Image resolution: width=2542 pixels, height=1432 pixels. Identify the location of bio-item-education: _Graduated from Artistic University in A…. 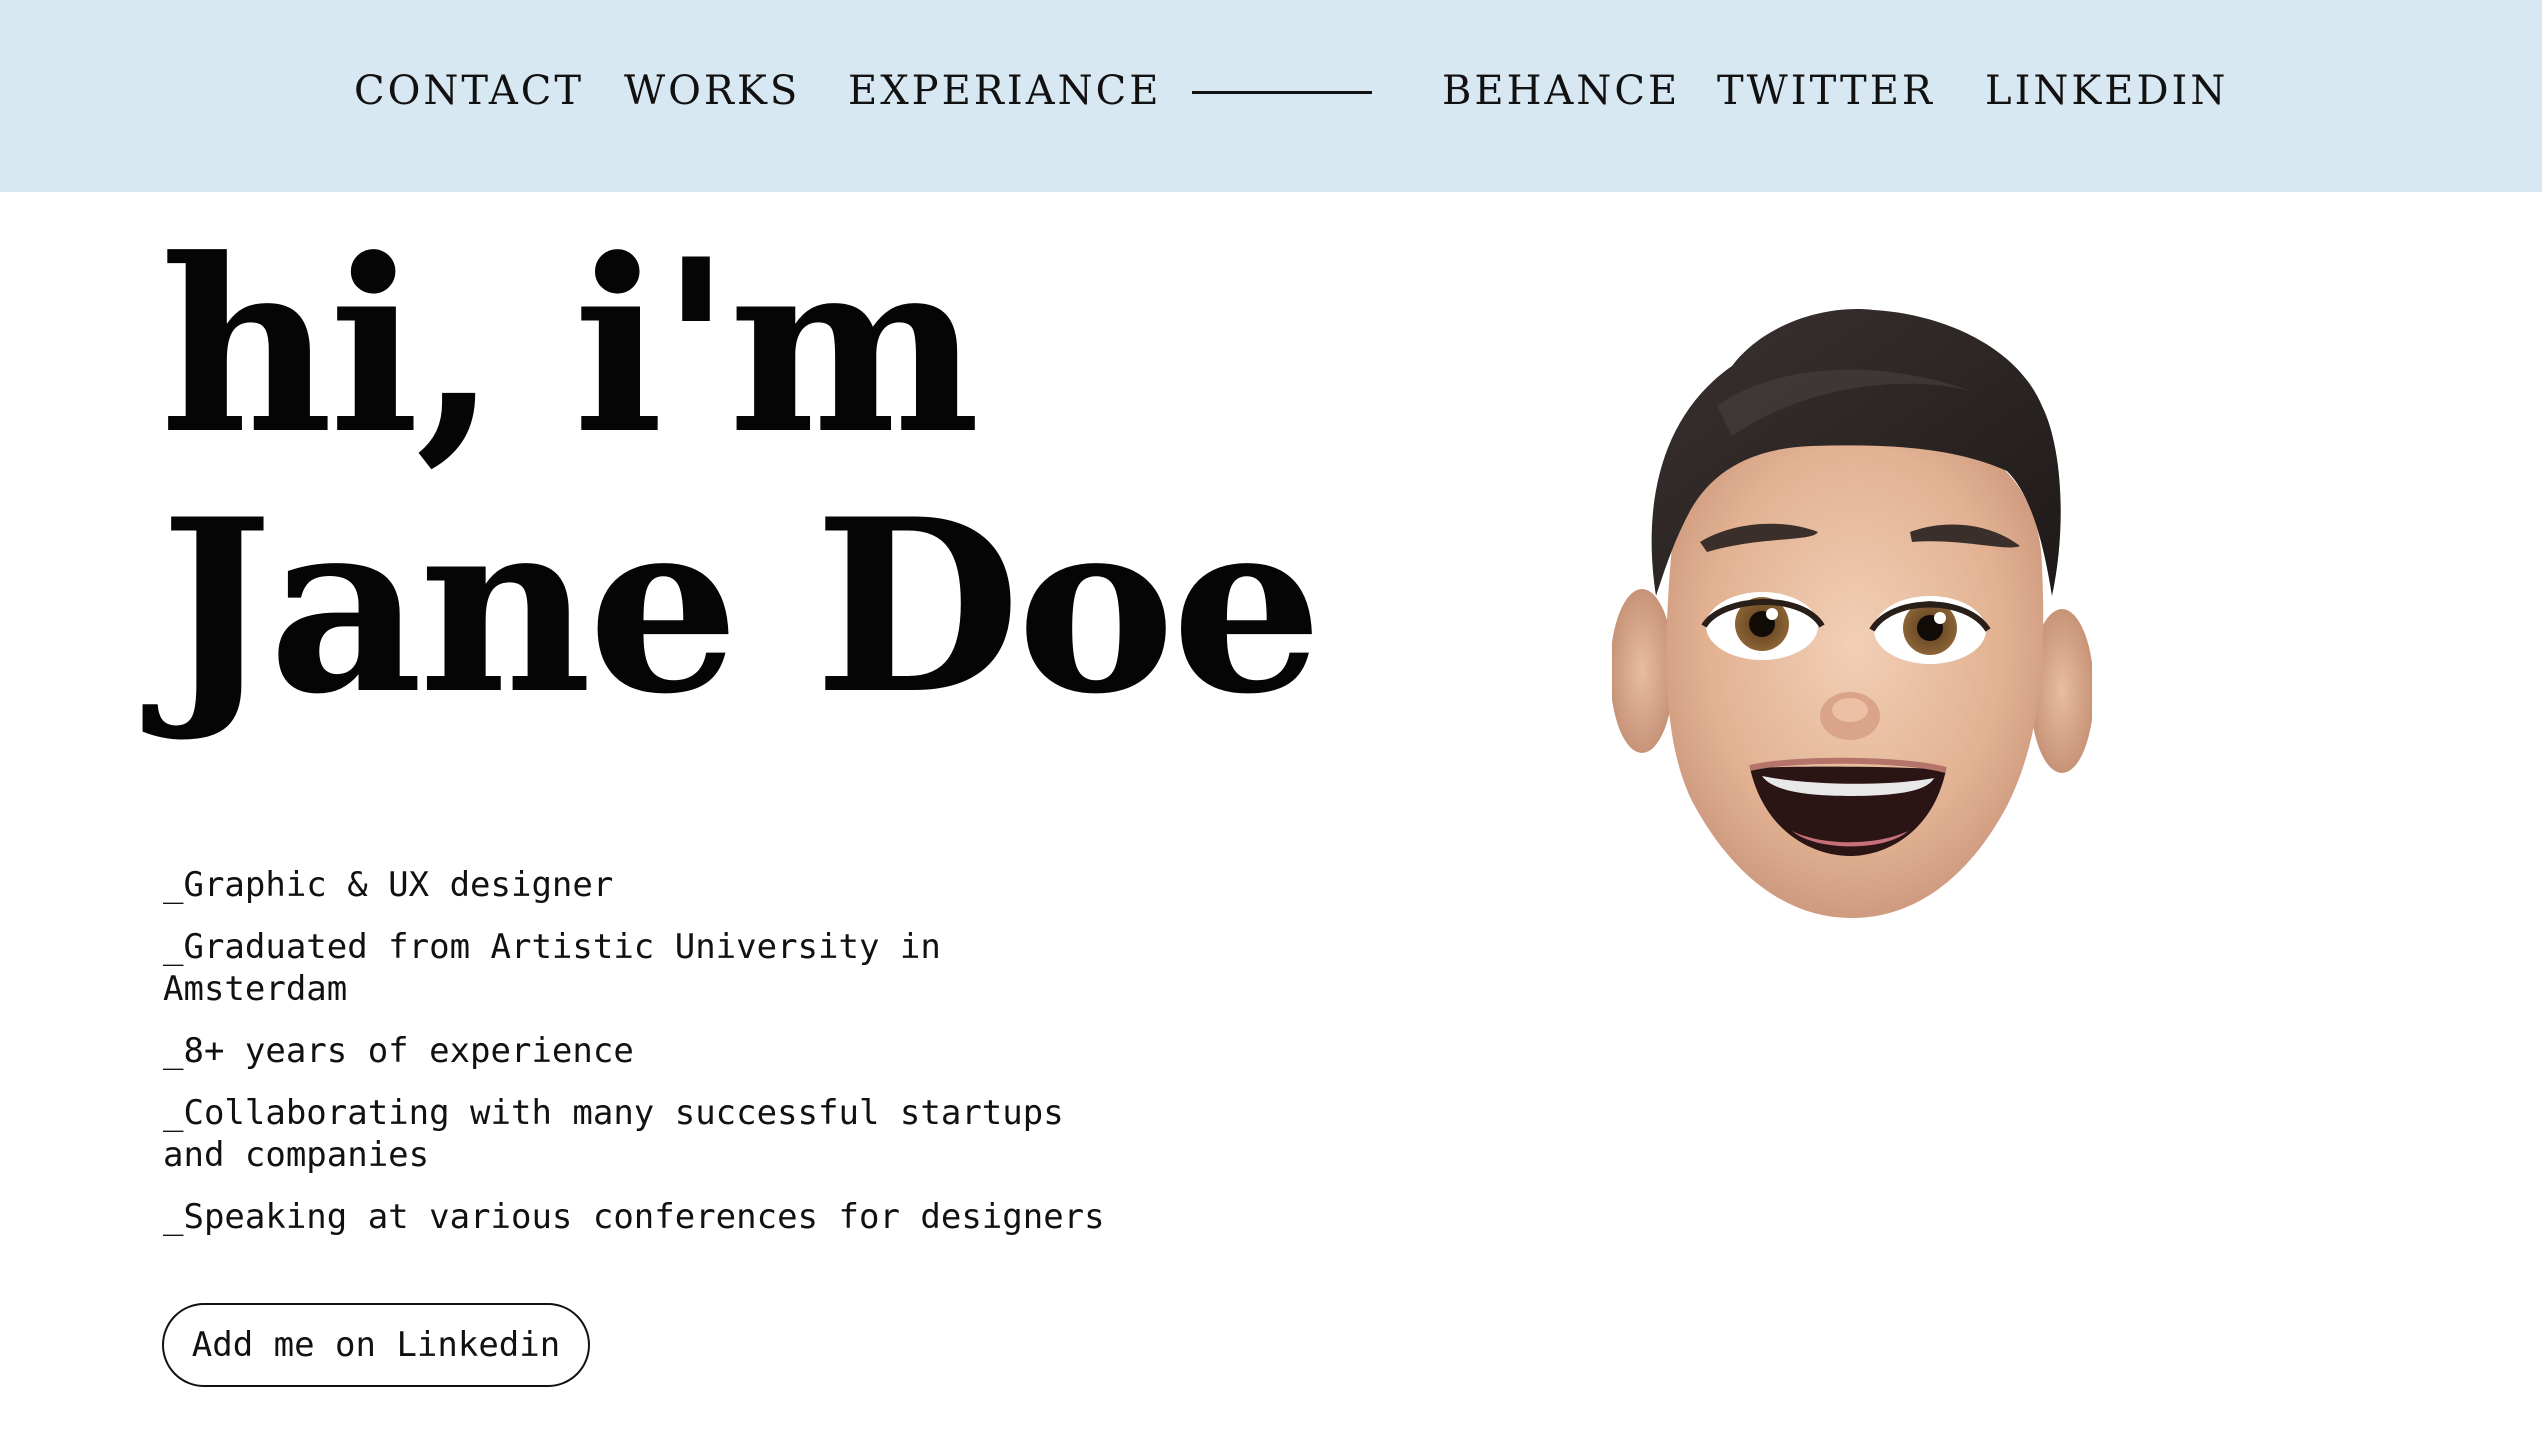
(552, 968).